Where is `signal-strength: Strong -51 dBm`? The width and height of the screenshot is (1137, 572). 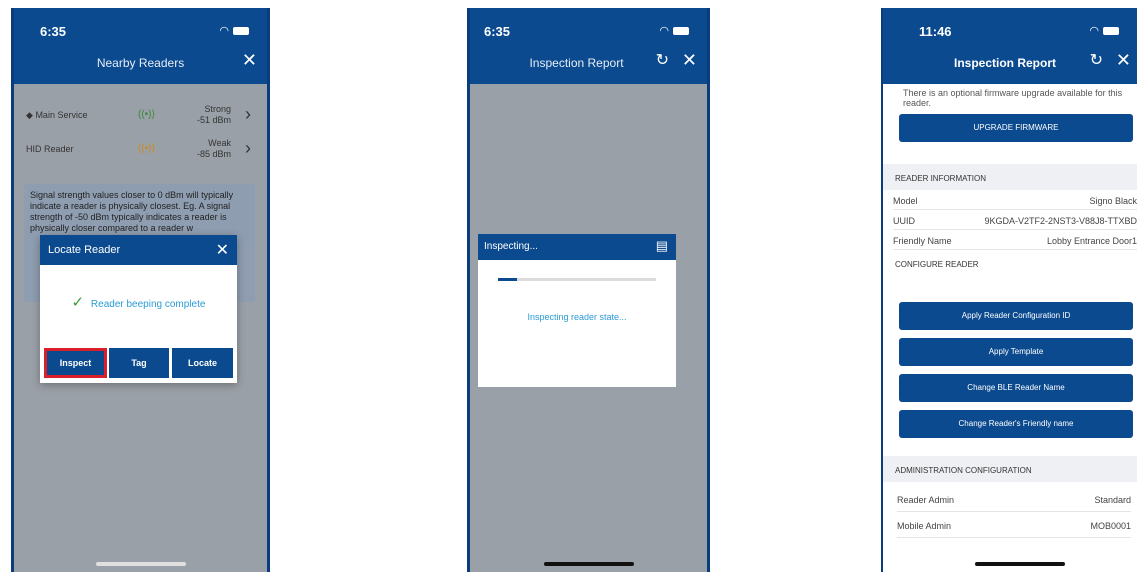
signal-strength: Strong -51 dBm is located at coordinates (213, 114).